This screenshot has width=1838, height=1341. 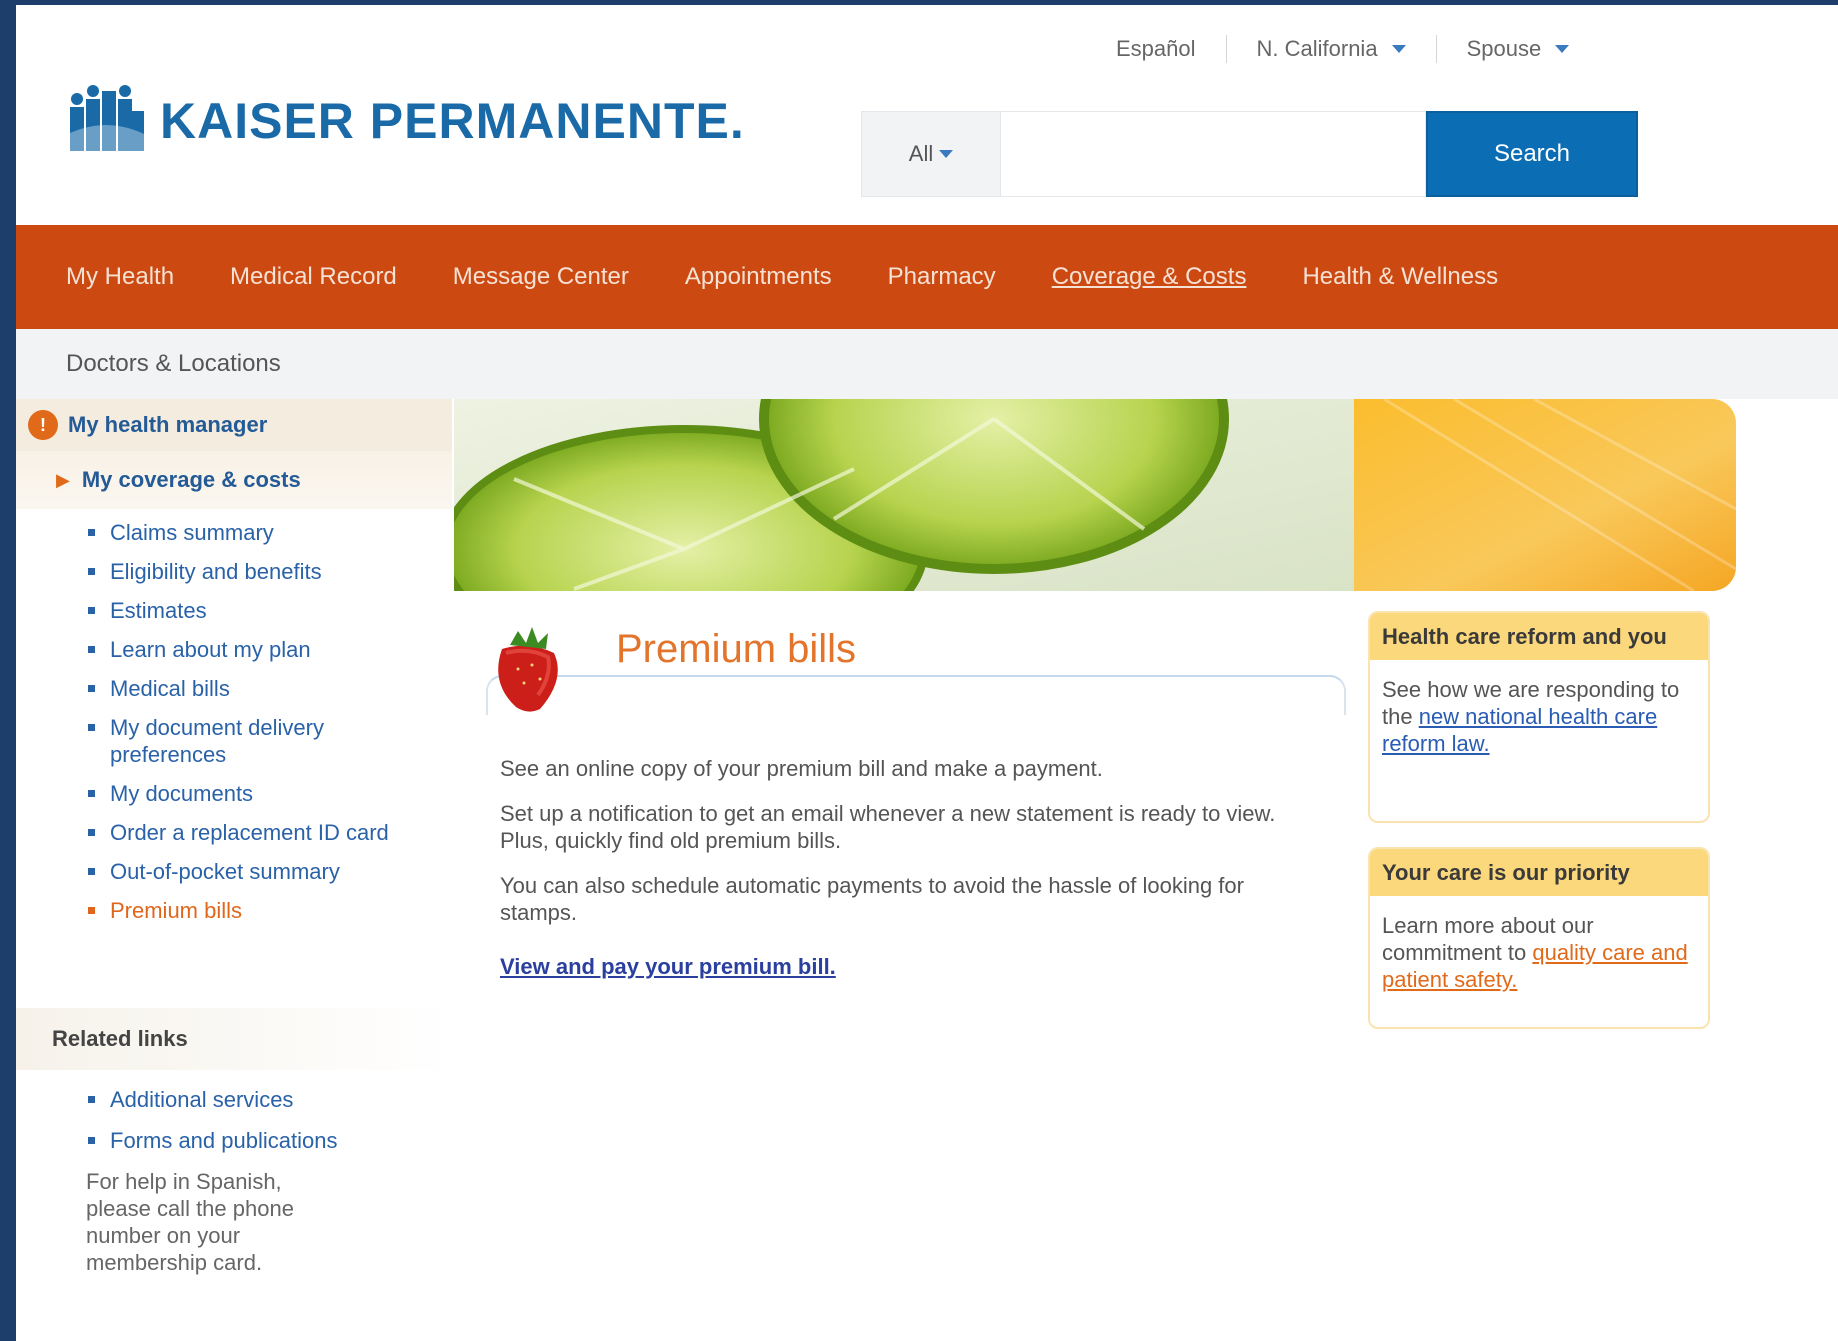 I want to click on related-links-heading: Related links, so click(x=234, y=1039).